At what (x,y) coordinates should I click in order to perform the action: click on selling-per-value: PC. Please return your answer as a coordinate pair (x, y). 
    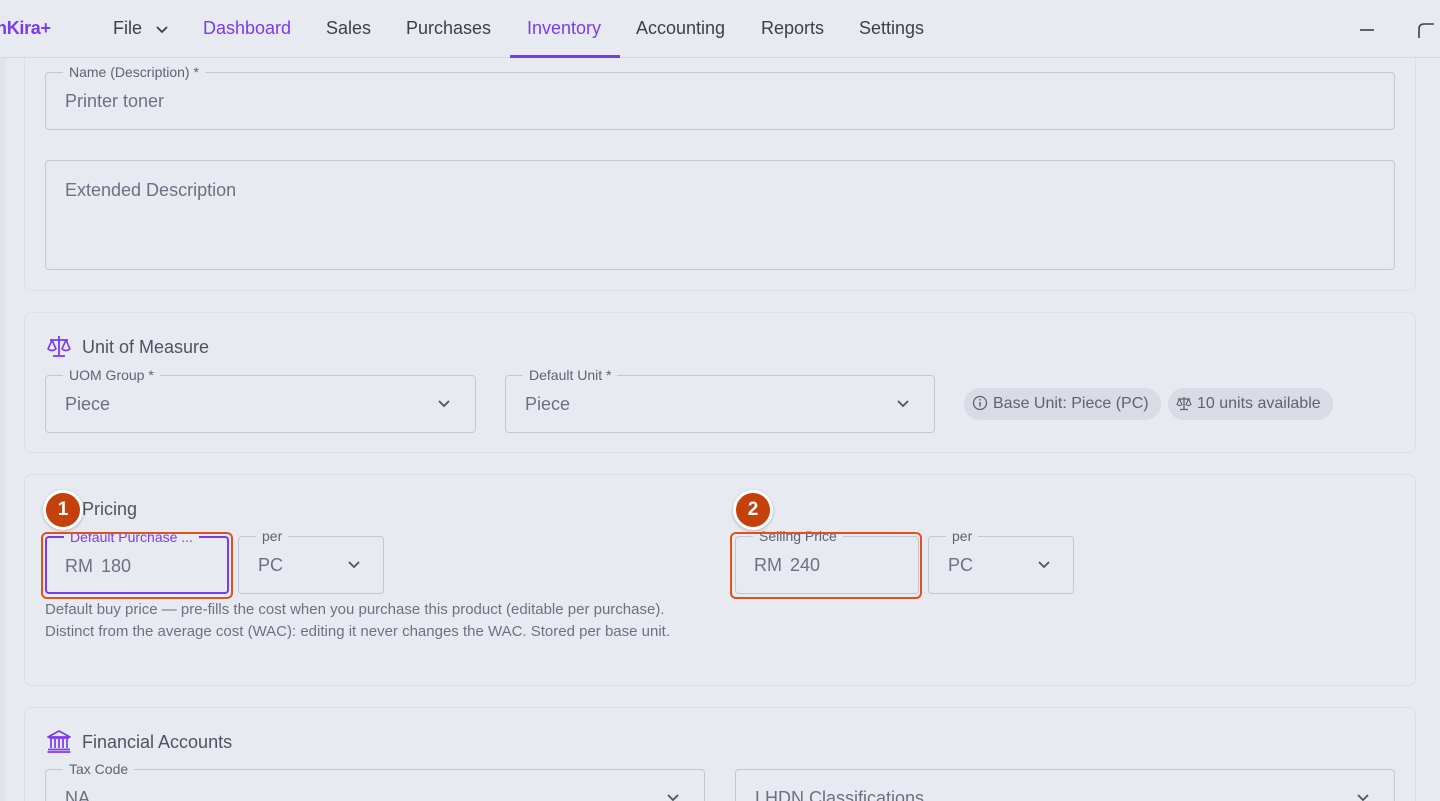
    Looking at the image, I should click on (961, 565).